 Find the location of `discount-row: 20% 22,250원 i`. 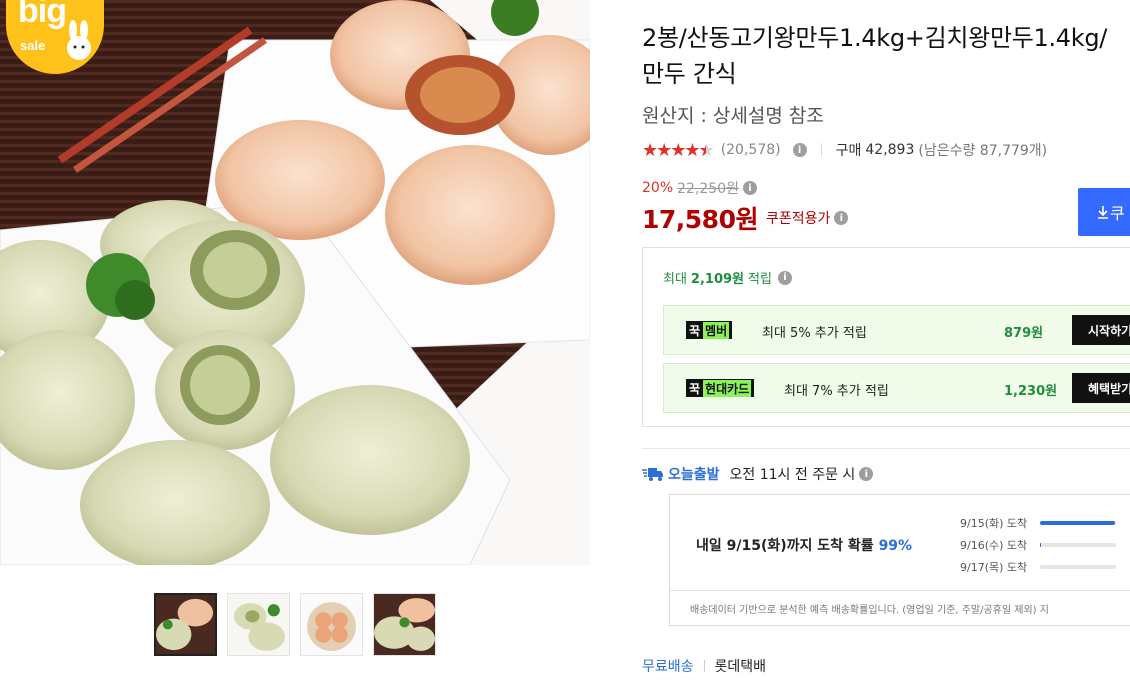

discount-row: 20% 22,250원 i is located at coordinates (699, 188).